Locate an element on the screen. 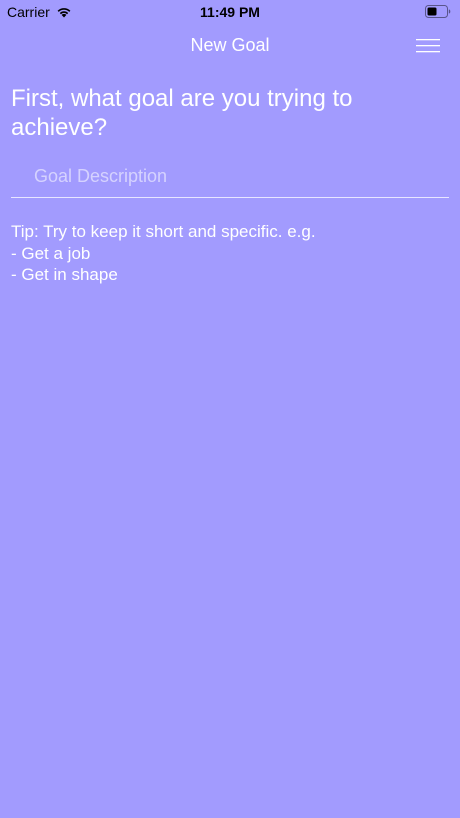 The width and height of the screenshot is (460, 818). tip-example-line: - Get a job is located at coordinates (51, 253).